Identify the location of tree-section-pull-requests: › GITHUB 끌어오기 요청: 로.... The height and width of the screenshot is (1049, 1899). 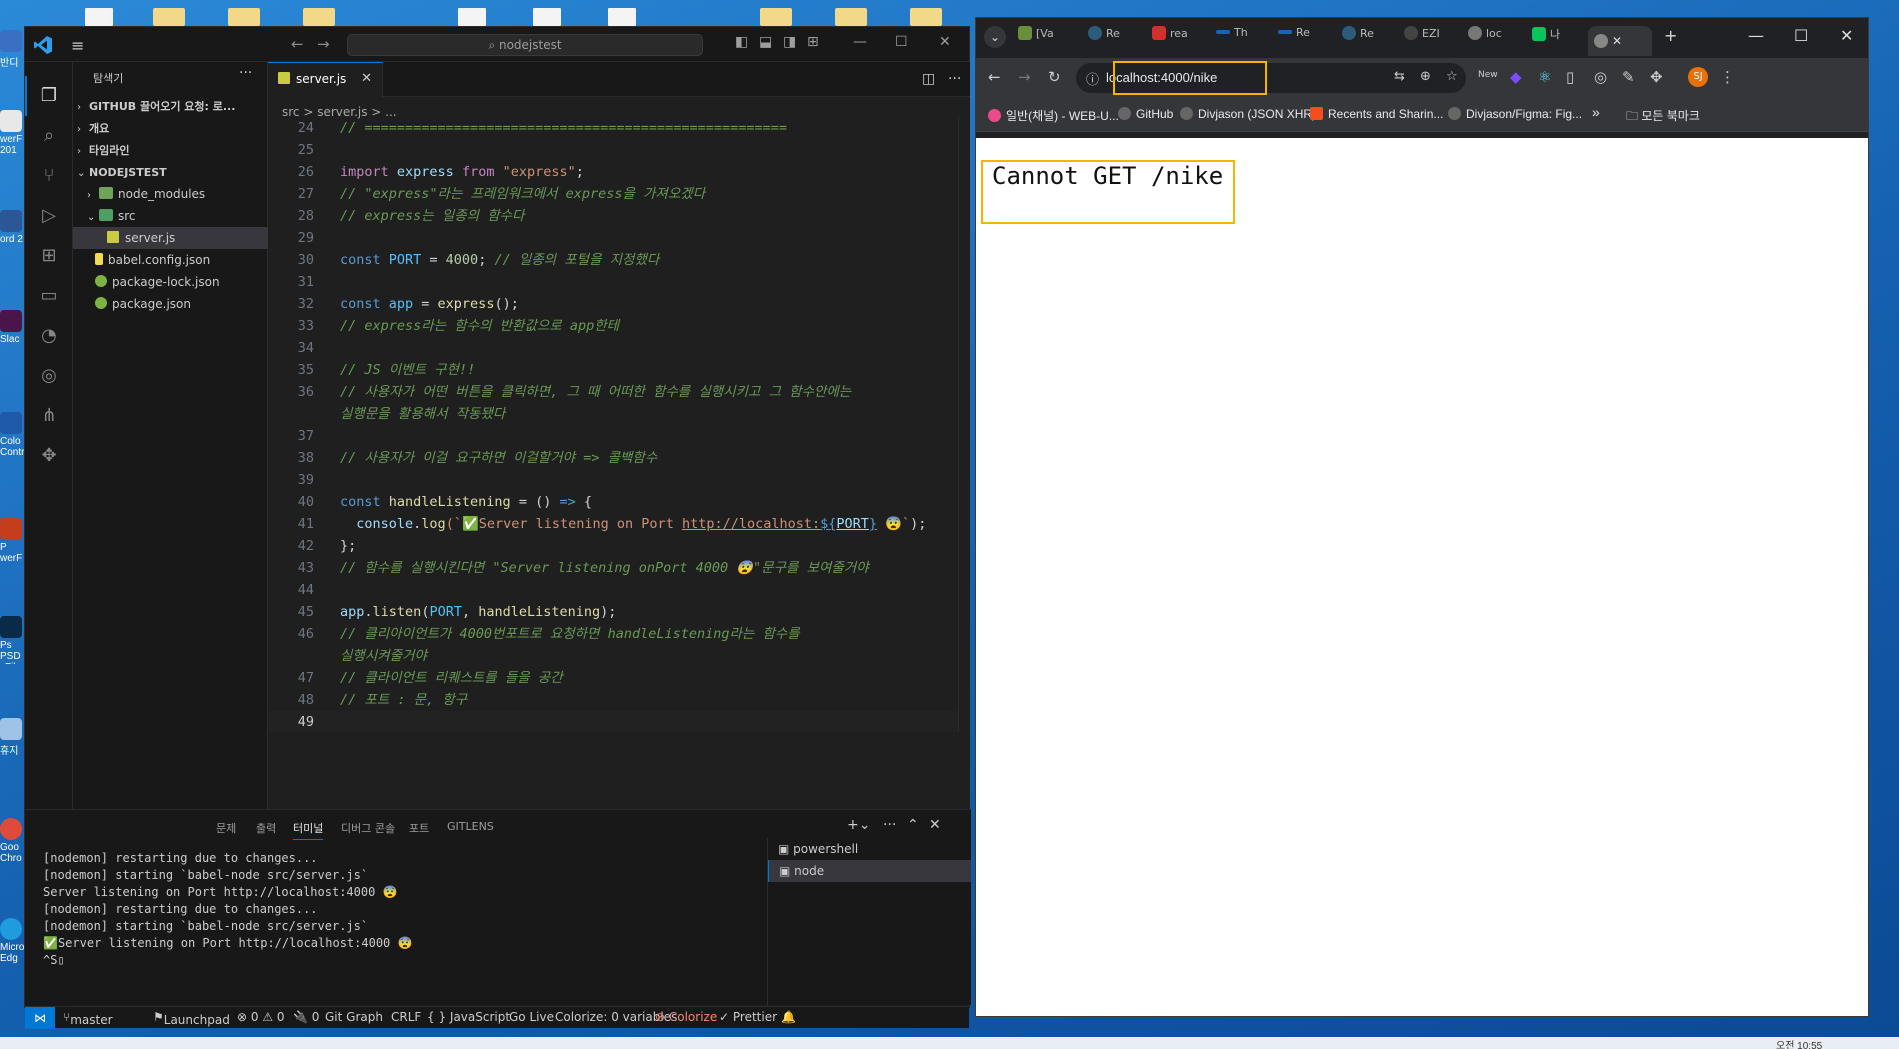
(170, 106).